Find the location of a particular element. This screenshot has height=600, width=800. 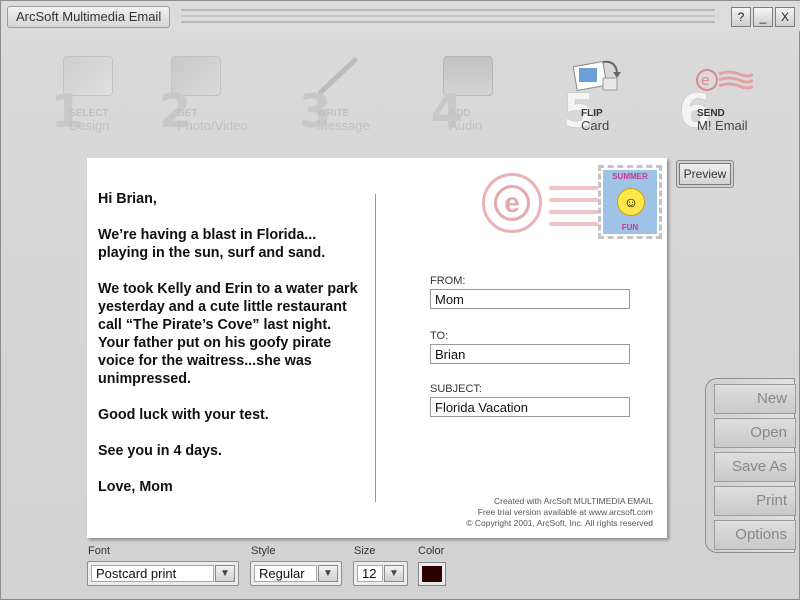

step-write-message: 3 WRITE Message is located at coordinates (359, 96).